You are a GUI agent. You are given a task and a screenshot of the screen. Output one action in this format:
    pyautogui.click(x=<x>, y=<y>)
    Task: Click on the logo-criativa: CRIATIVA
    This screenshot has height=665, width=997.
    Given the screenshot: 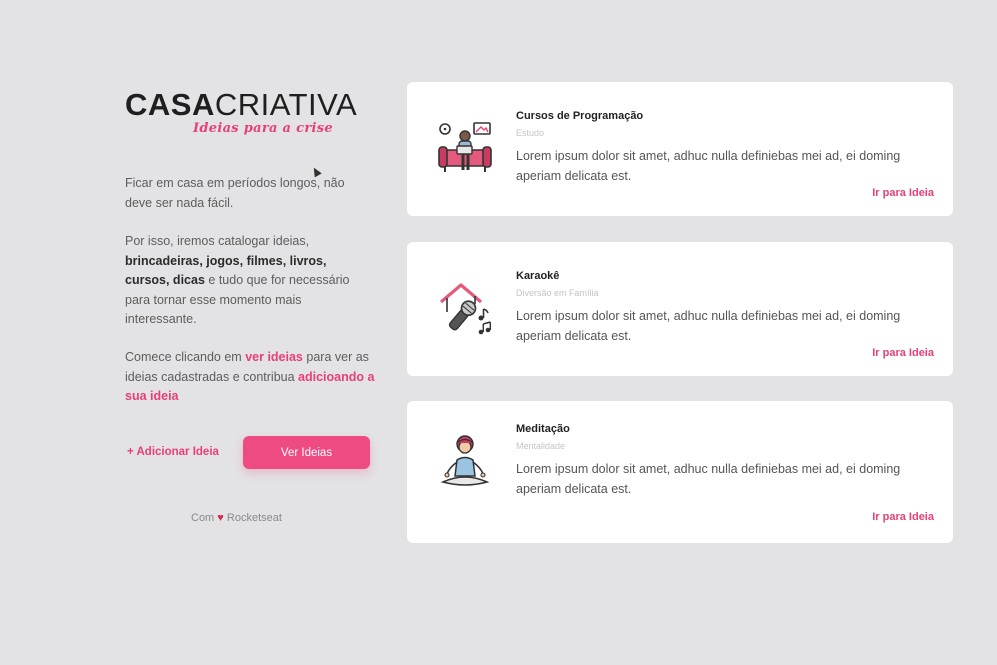 What is the action you would take?
    pyautogui.click(x=286, y=104)
    